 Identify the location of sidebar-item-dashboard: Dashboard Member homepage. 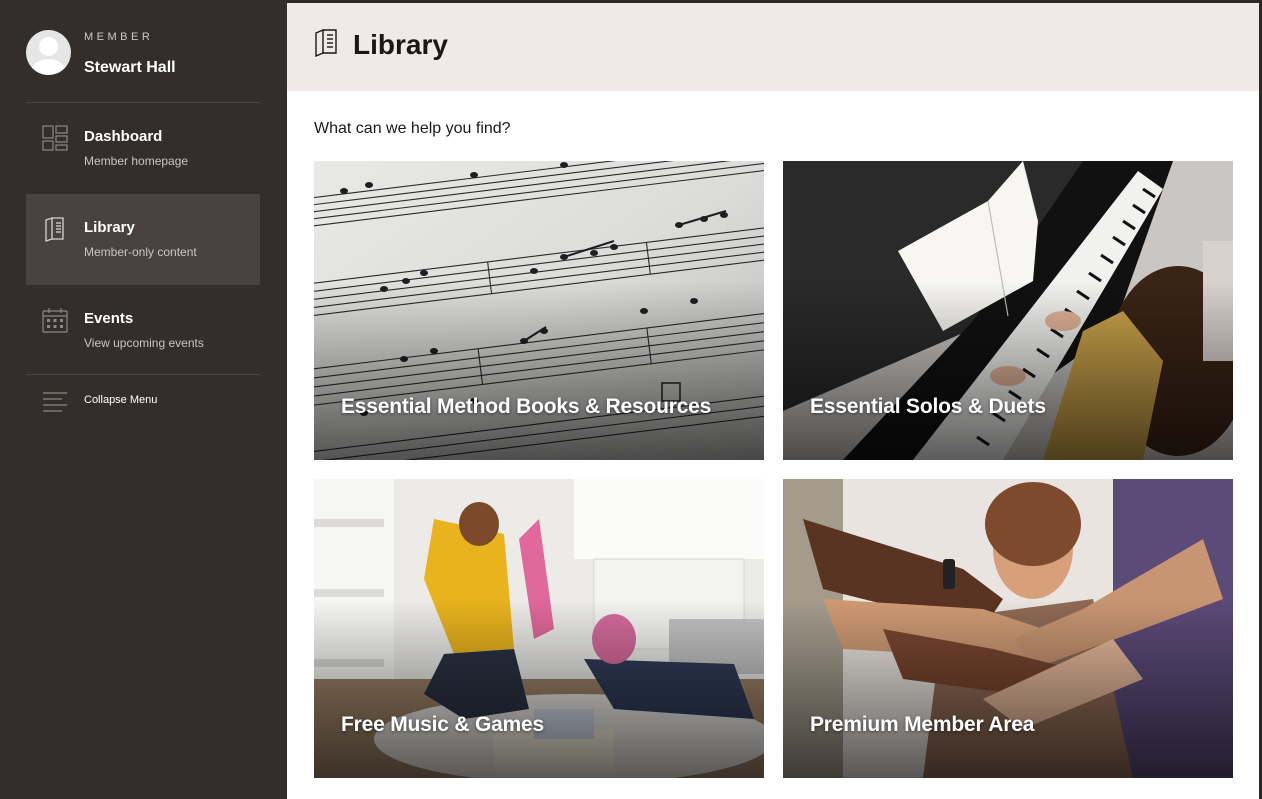
(143, 148).